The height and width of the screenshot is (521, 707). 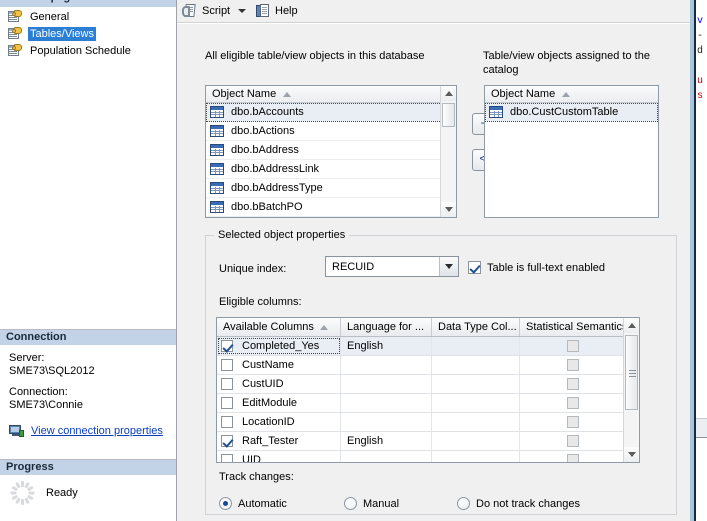 I want to click on list-item: dbo.bActions, so click(x=324, y=131).